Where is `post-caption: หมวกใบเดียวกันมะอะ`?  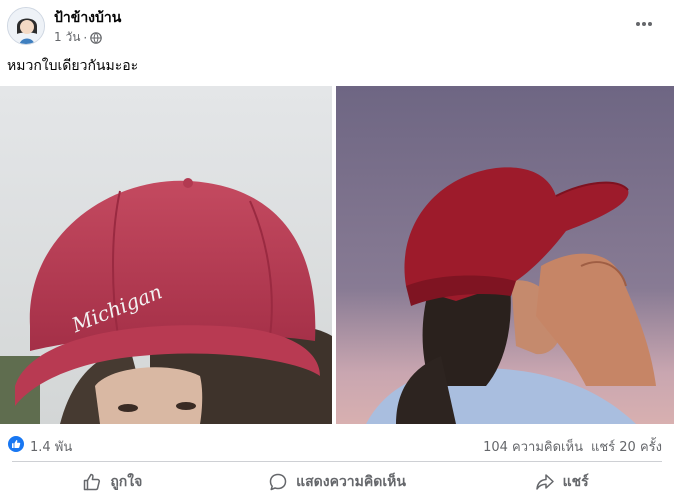 post-caption: หมวกใบเดียวกันมะอะ is located at coordinates (73, 66).